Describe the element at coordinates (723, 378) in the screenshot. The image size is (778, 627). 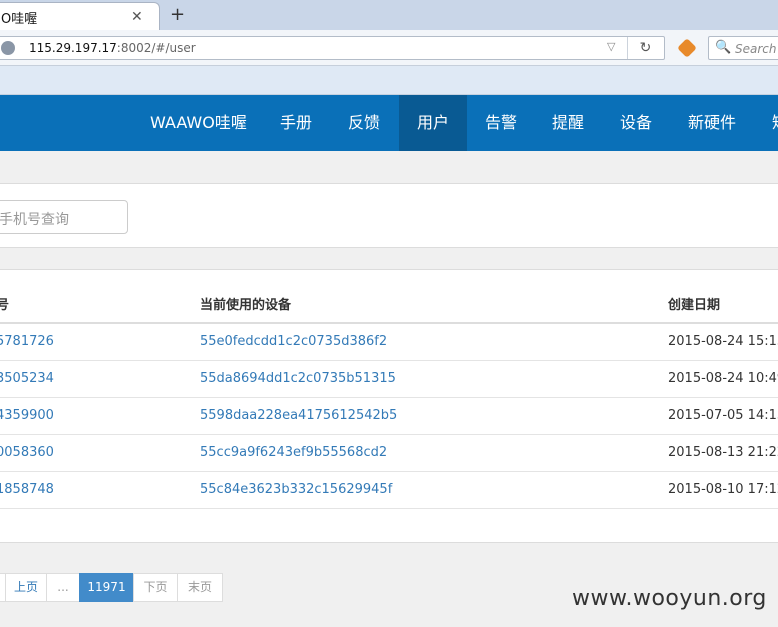
I see `created-date: 2015-08-24 10:49` at that location.